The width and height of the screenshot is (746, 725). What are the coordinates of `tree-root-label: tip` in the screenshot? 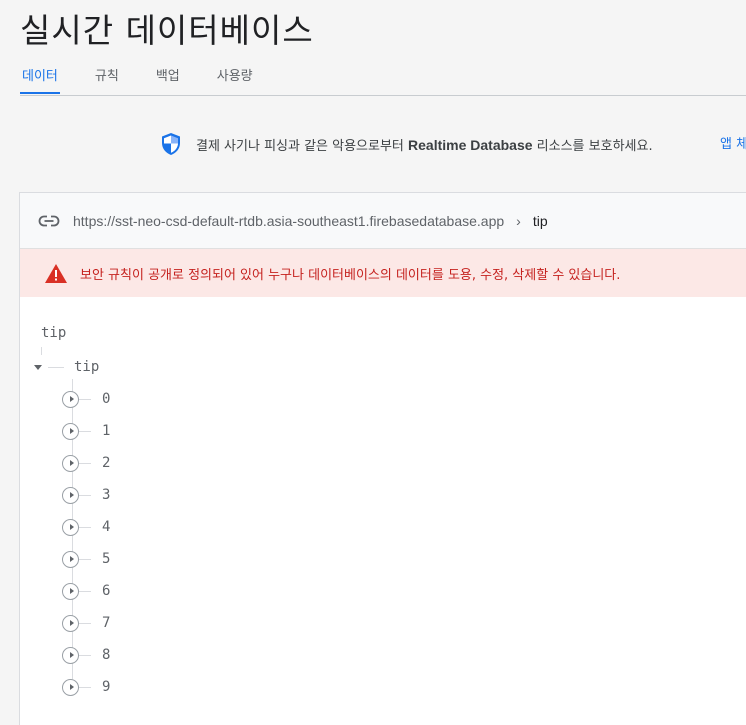 It's located at (54, 333).